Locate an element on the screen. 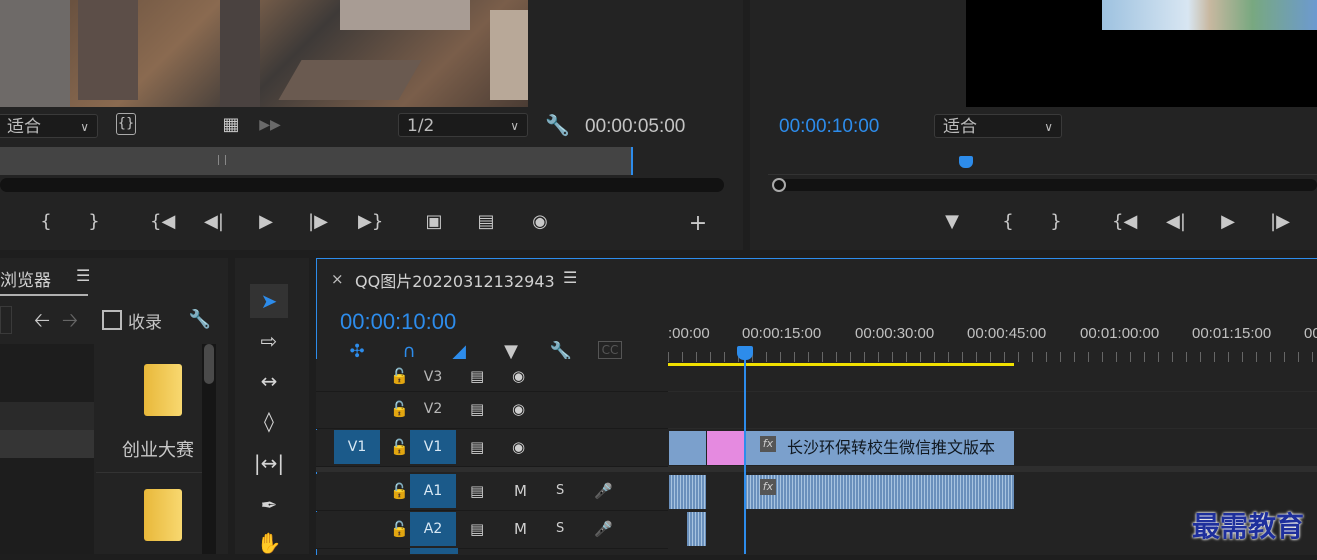 The height and width of the screenshot is (560, 1317). settings-wrench-icon: 🔧 is located at coordinates (557, 125).